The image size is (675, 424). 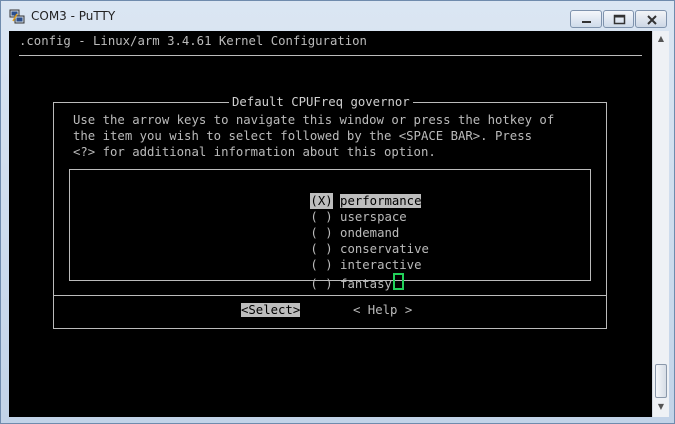 What do you see at coordinates (382, 310) in the screenshot?
I see `help-button: < Help >` at bounding box center [382, 310].